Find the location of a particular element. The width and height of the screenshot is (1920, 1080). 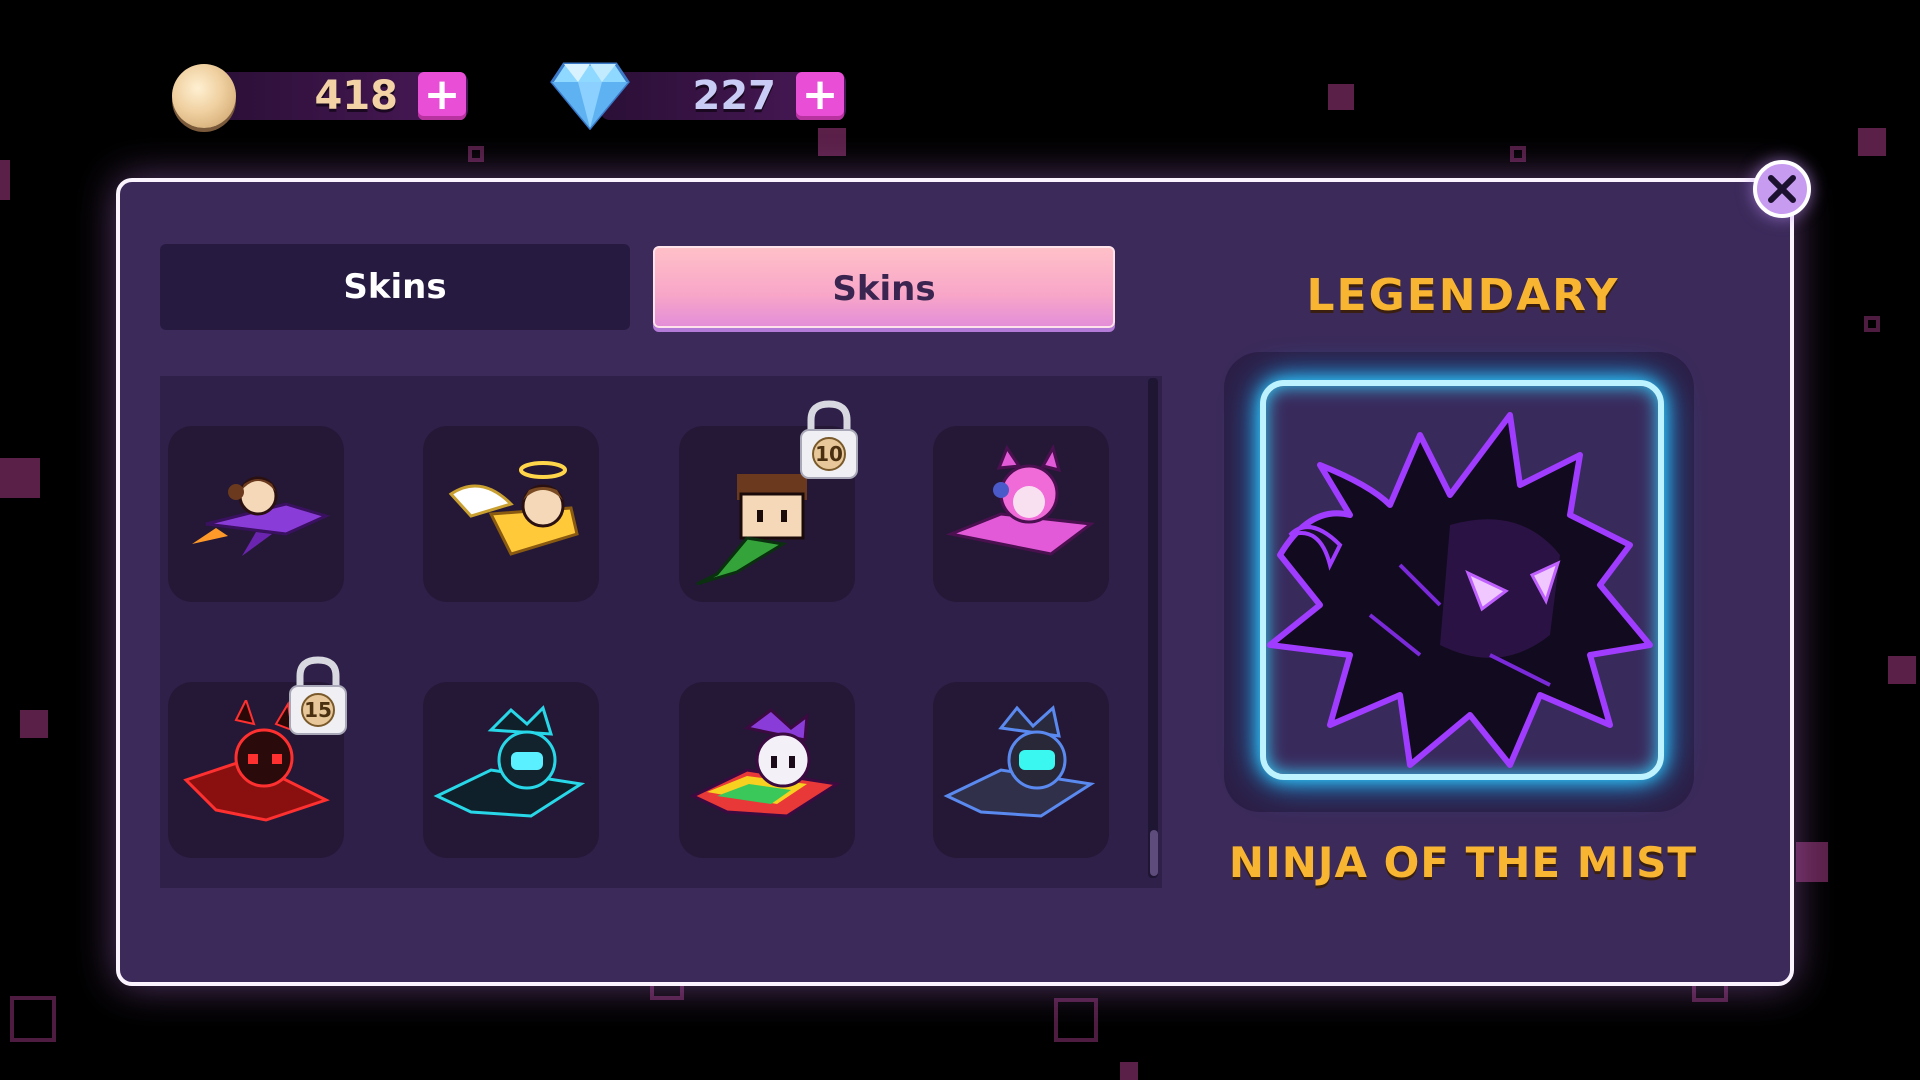

close-button is located at coordinates (1782, 189).